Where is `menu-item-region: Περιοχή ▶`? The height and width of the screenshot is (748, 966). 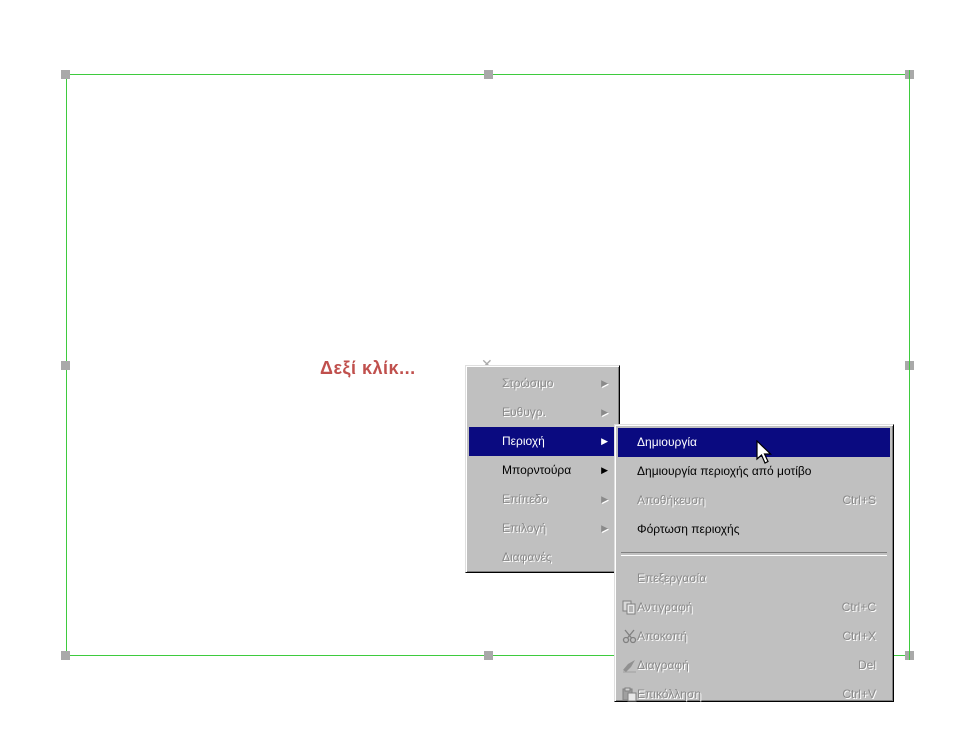
menu-item-region: Περιοχή ▶ is located at coordinates (542, 441).